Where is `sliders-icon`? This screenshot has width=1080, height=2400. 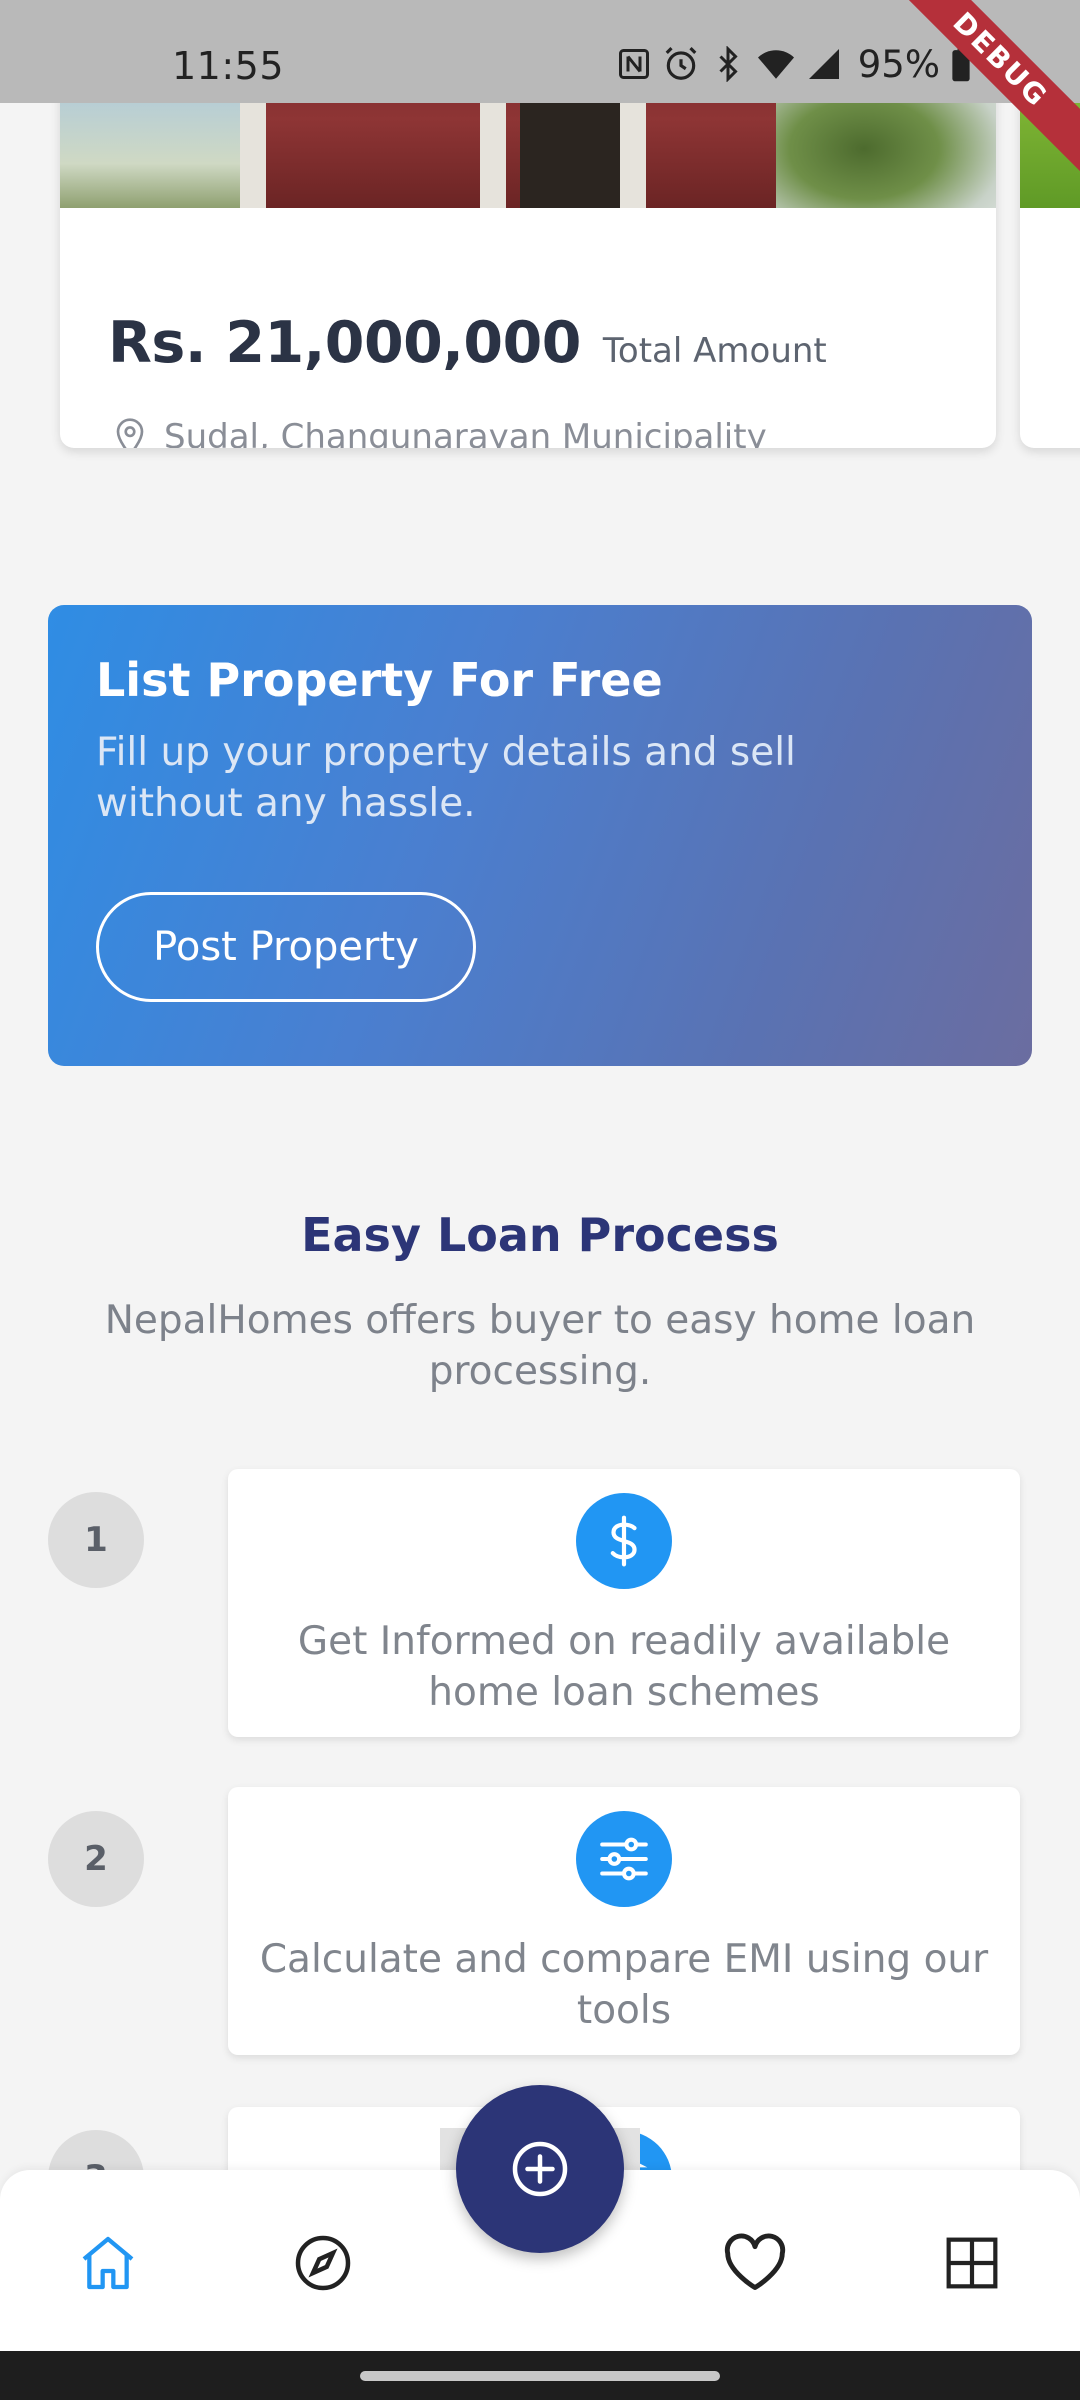
sliders-icon is located at coordinates (624, 1859).